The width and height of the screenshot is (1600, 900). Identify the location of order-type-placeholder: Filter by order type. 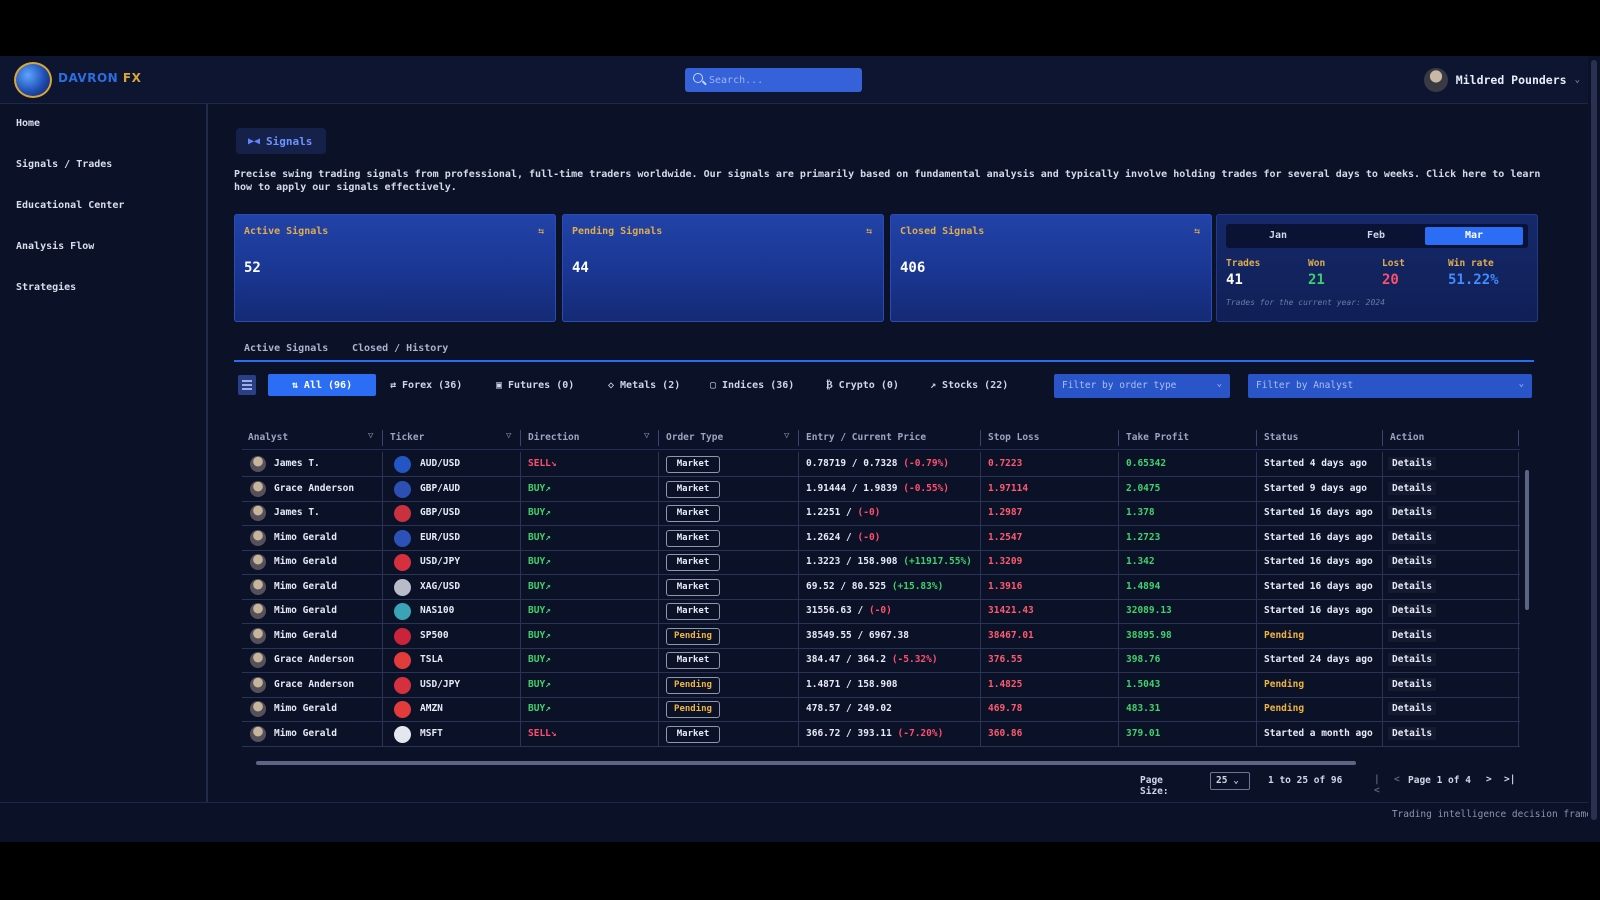
(1119, 385).